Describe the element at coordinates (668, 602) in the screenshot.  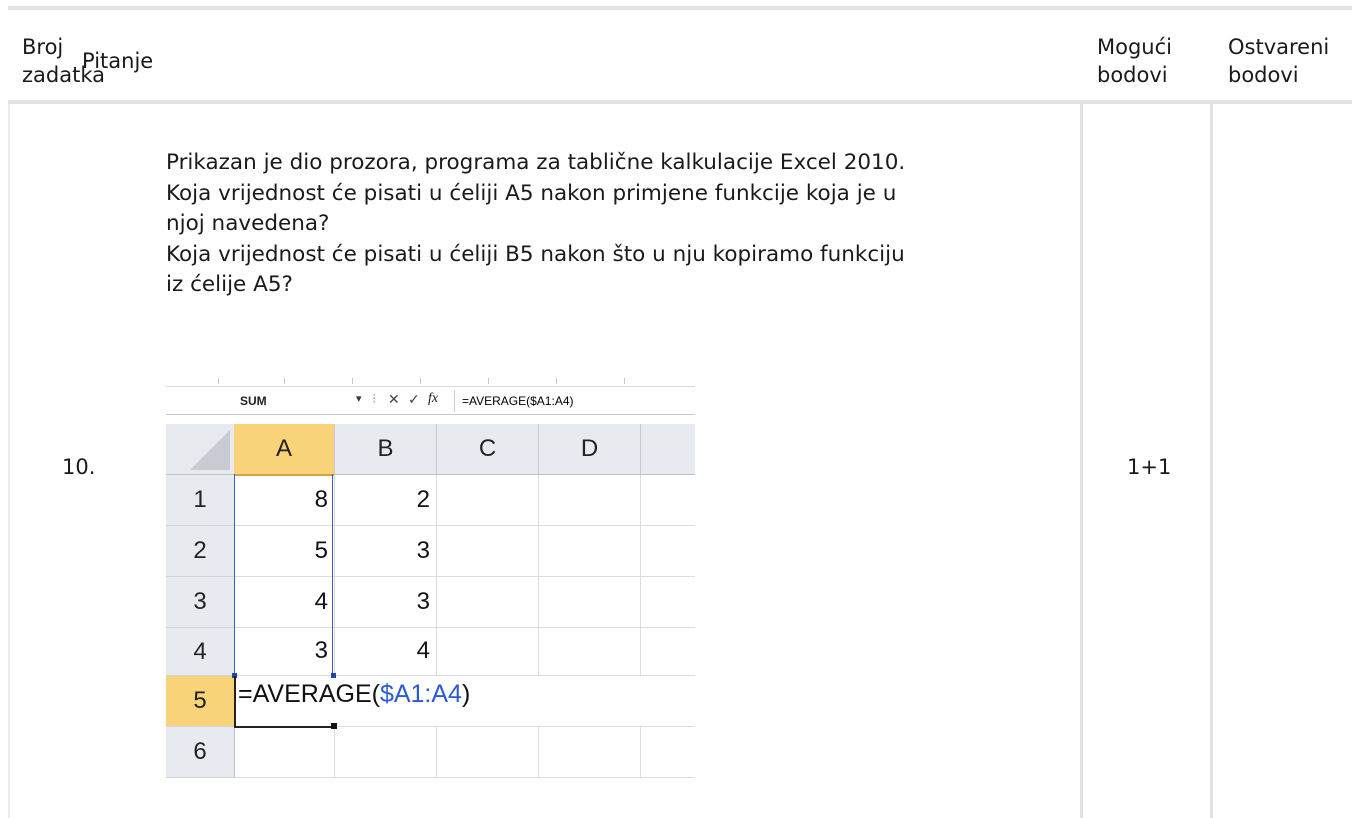
I see `cell-e3` at that location.